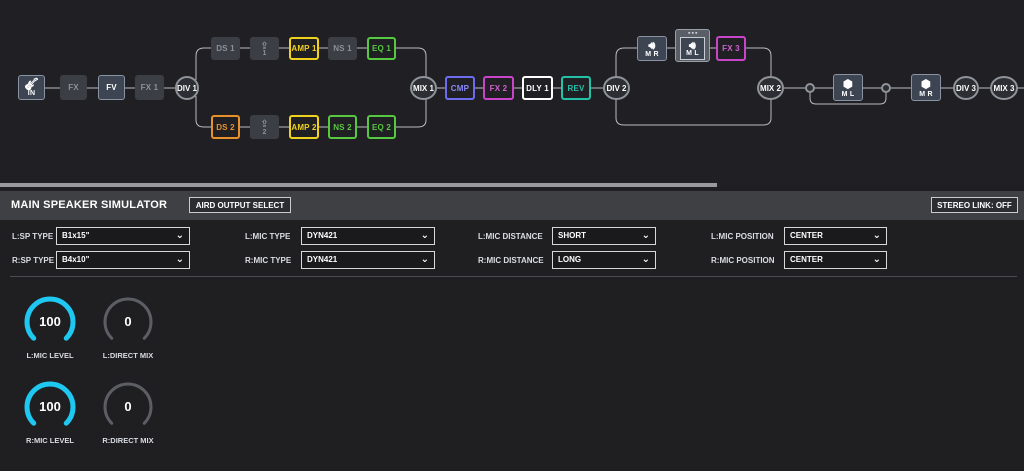  What do you see at coordinates (576, 88) in the screenshot?
I see `rev-block: REV` at bounding box center [576, 88].